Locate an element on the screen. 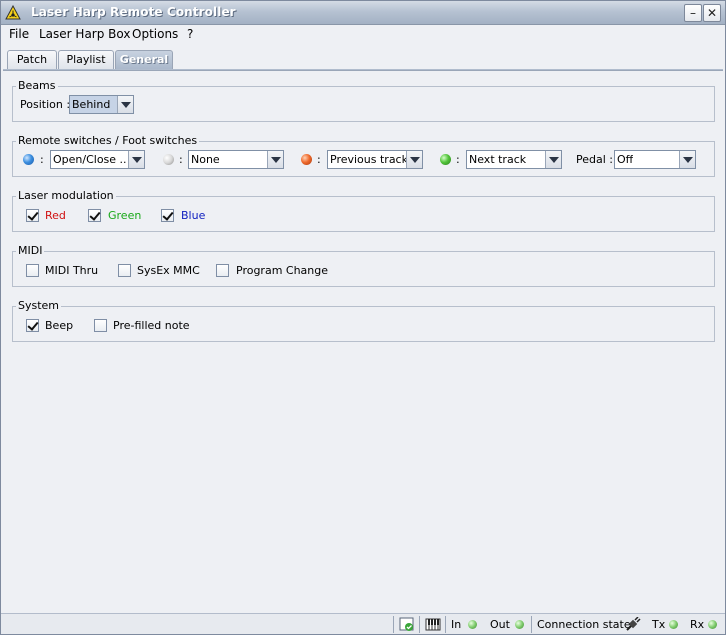 The image size is (726, 635). sysex-mmc-checkbox is located at coordinates (124, 270).